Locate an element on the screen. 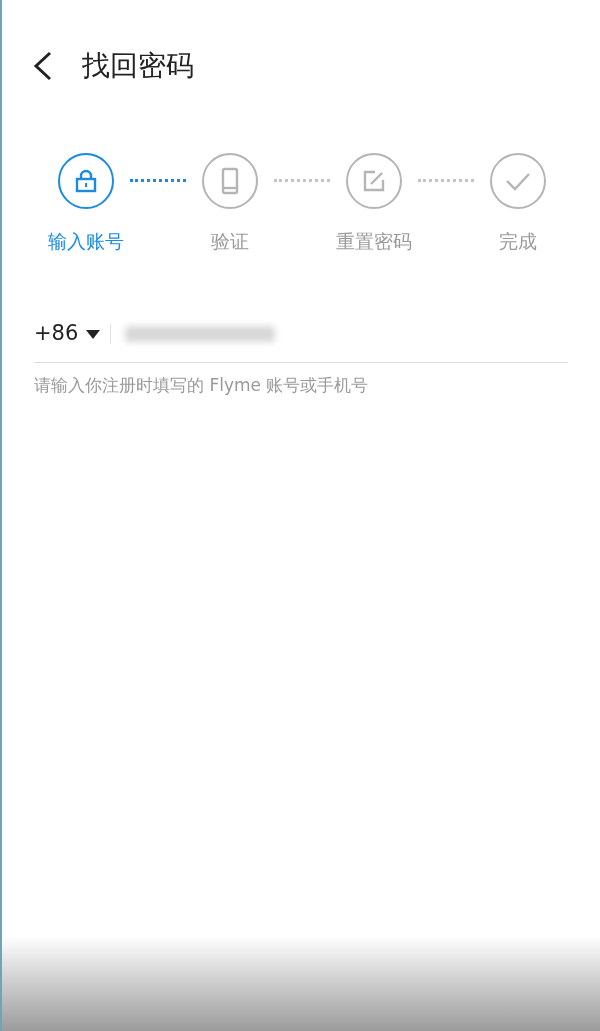  page-title: 找回密码 is located at coordinates (138, 66).